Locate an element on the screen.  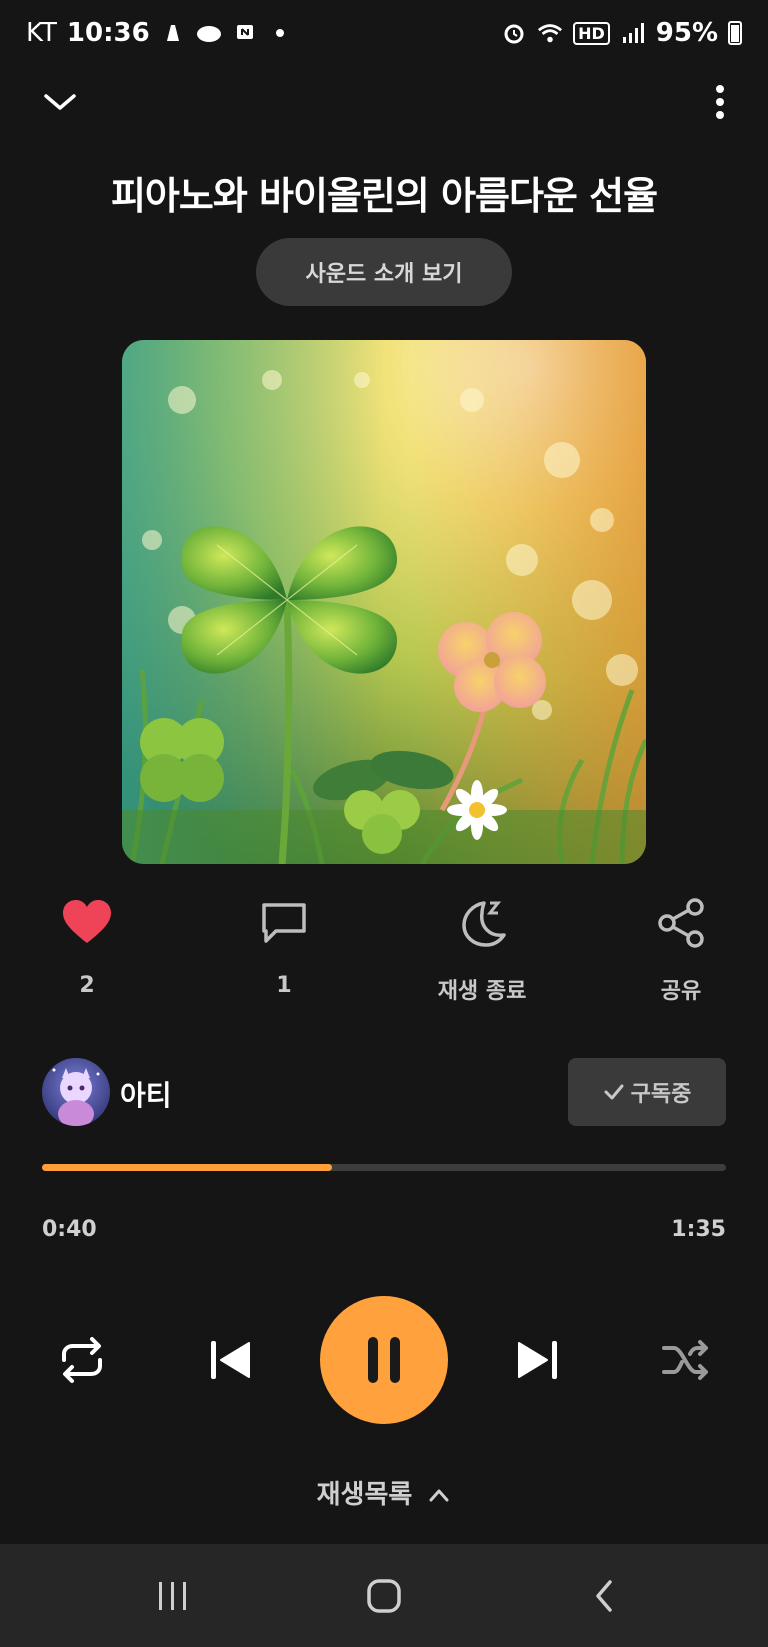
track-title: 피아노와 바이올린의 아름다운 선율 is located at coordinates (384, 196).